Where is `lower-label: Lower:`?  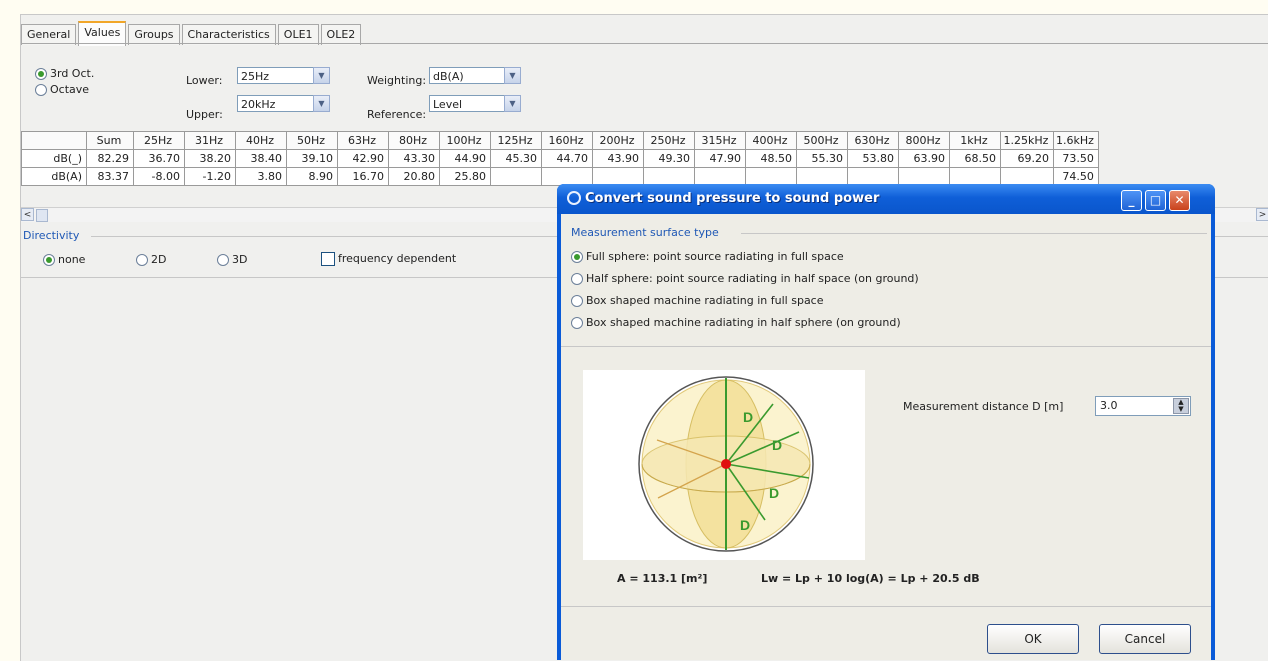
lower-label: Lower: is located at coordinates (204, 80).